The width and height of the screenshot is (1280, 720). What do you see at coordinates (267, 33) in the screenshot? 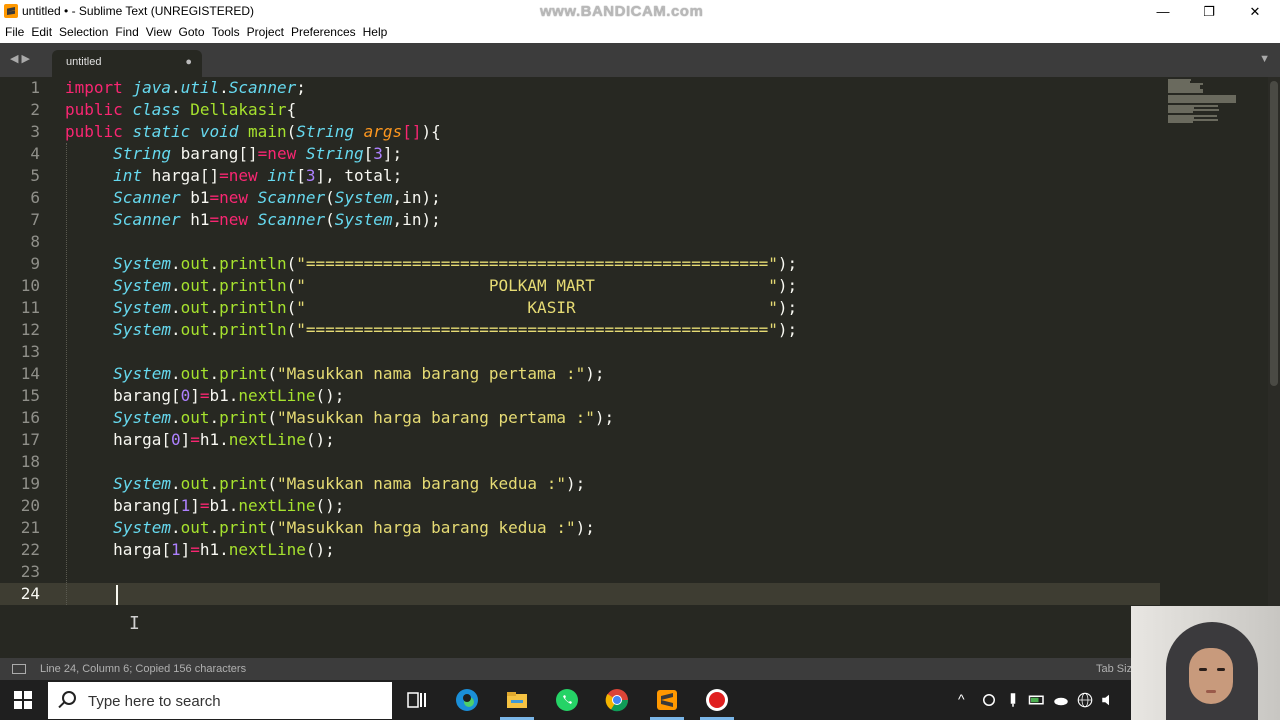
I see `menu-project: Project` at bounding box center [267, 33].